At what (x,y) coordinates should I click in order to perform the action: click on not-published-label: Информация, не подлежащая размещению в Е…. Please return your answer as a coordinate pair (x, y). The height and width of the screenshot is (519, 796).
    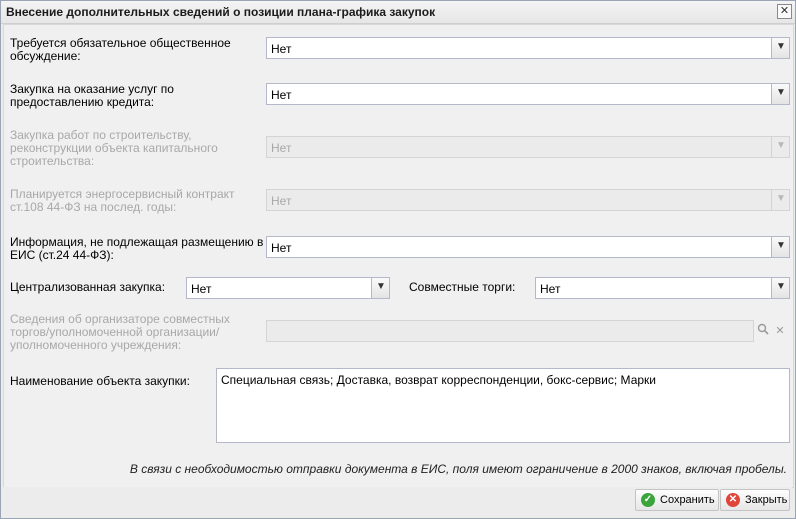
    Looking at the image, I should click on (136, 249).